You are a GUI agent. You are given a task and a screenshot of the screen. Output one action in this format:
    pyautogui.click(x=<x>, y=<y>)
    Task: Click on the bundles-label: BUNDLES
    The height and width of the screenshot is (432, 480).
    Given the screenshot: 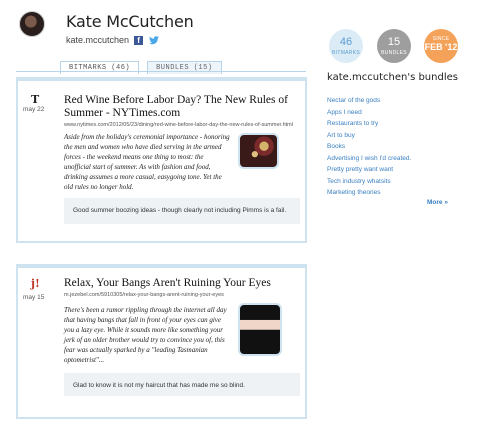 What is the action you would take?
    pyautogui.click(x=394, y=53)
    